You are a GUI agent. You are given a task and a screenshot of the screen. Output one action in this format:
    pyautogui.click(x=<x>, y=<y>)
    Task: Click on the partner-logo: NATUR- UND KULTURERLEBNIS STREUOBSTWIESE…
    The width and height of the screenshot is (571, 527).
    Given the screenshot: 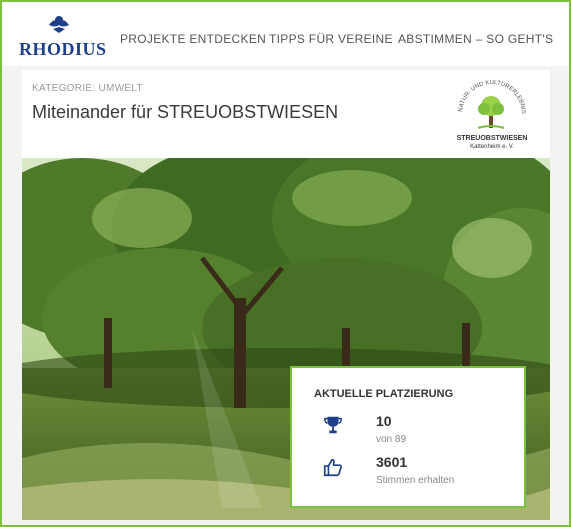 What is the action you would take?
    pyautogui.click(x=492, y=119)
    